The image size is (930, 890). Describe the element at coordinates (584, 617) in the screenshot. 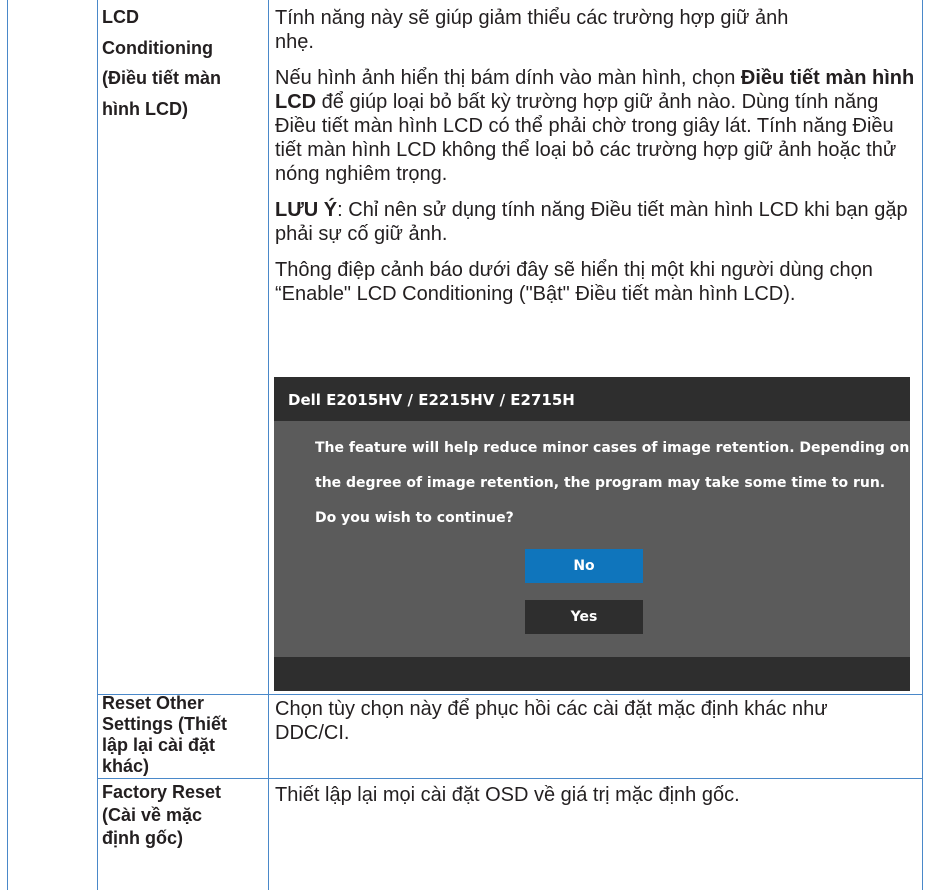

I see `yes-button: Yes` at that location.